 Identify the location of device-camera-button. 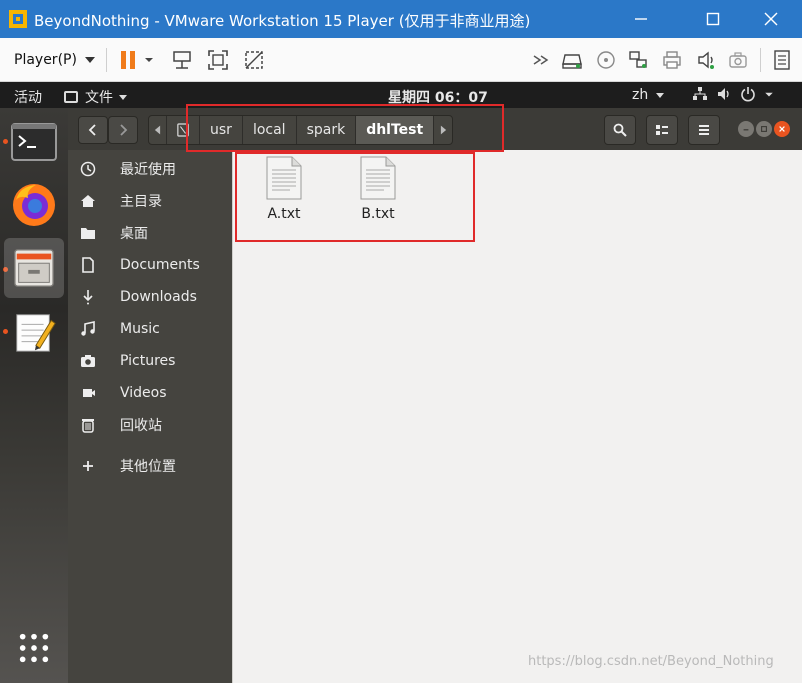
(738, 60).